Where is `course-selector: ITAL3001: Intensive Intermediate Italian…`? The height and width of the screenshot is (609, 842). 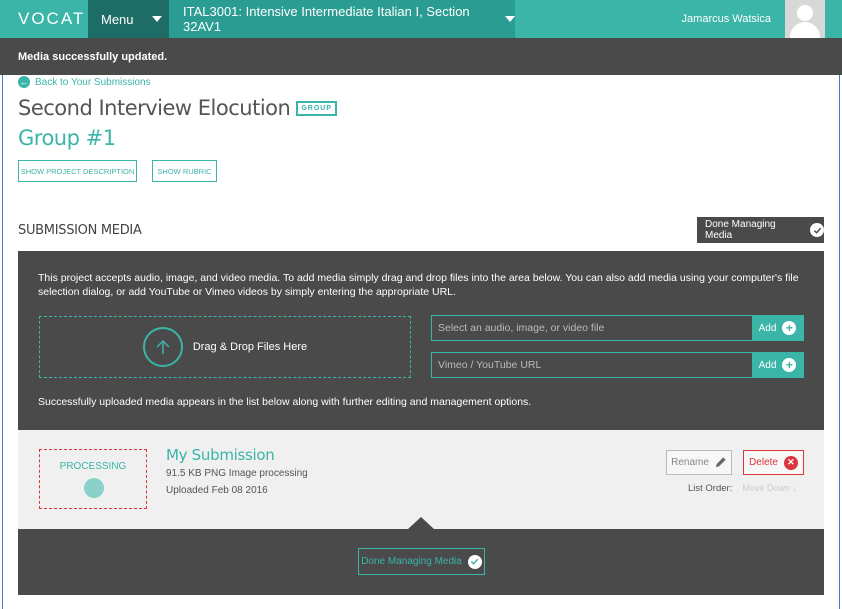 course-selector: ITAL3001: Intensive Intermediate Italian… is located at coordinates (342, 19).